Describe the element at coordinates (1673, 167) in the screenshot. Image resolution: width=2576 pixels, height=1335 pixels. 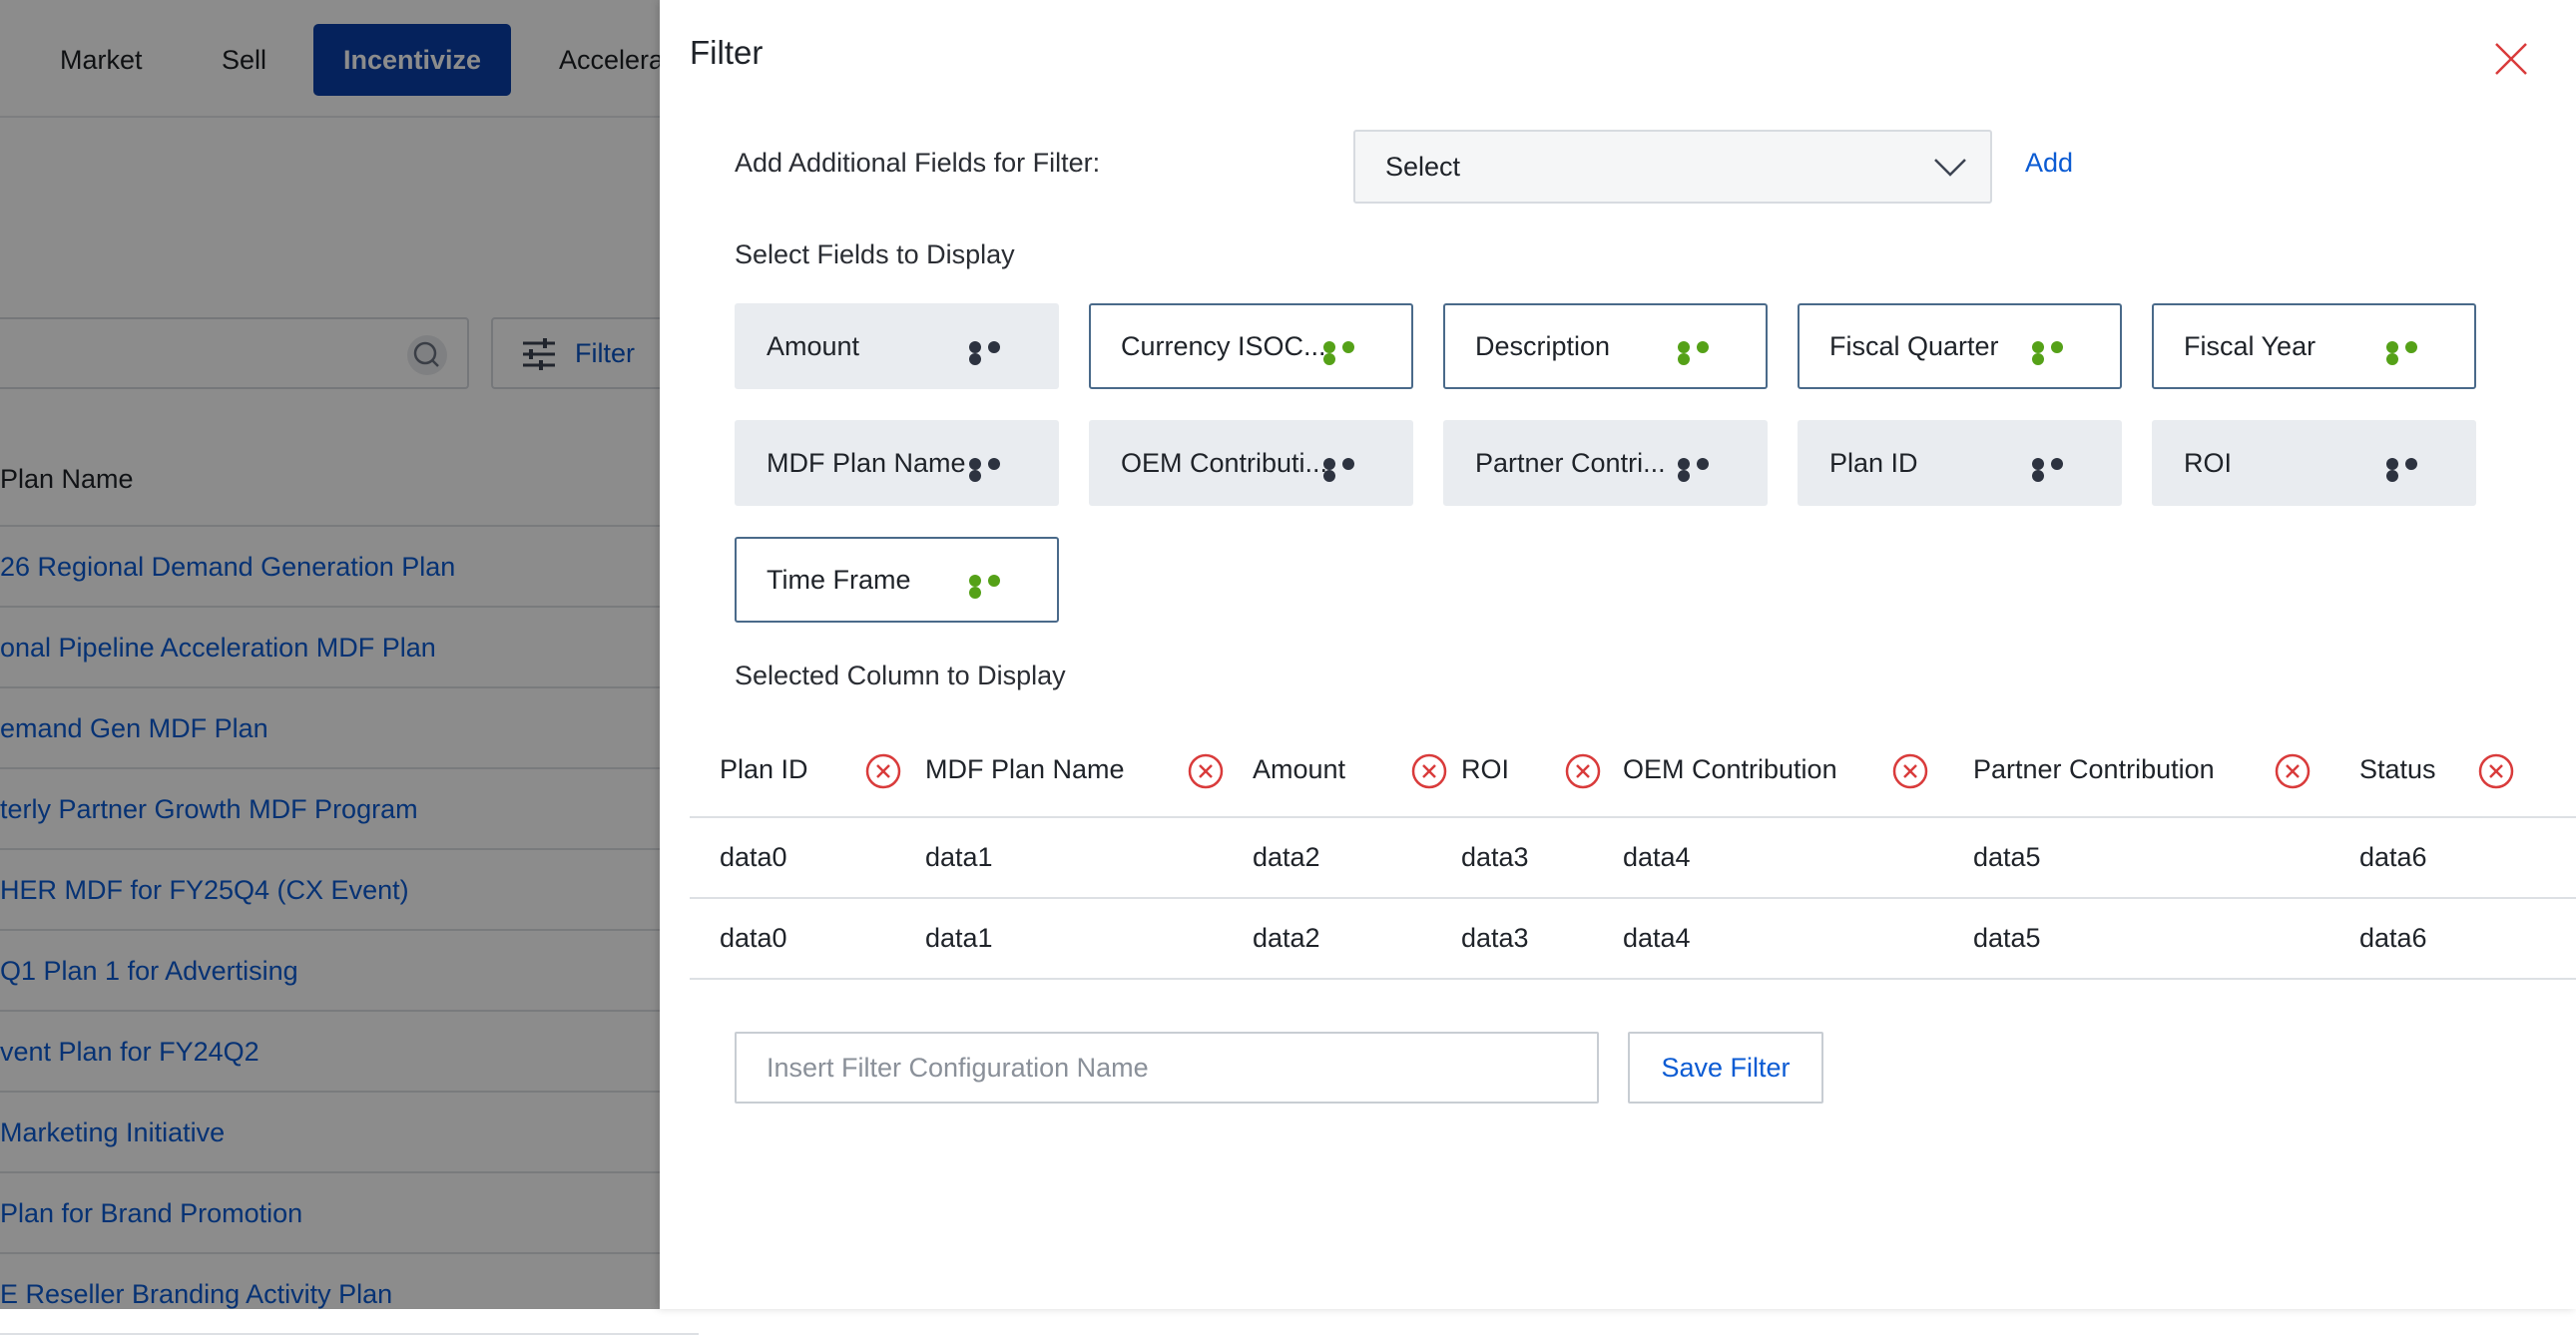
I see `field-select-dropdown: Select` at that location.